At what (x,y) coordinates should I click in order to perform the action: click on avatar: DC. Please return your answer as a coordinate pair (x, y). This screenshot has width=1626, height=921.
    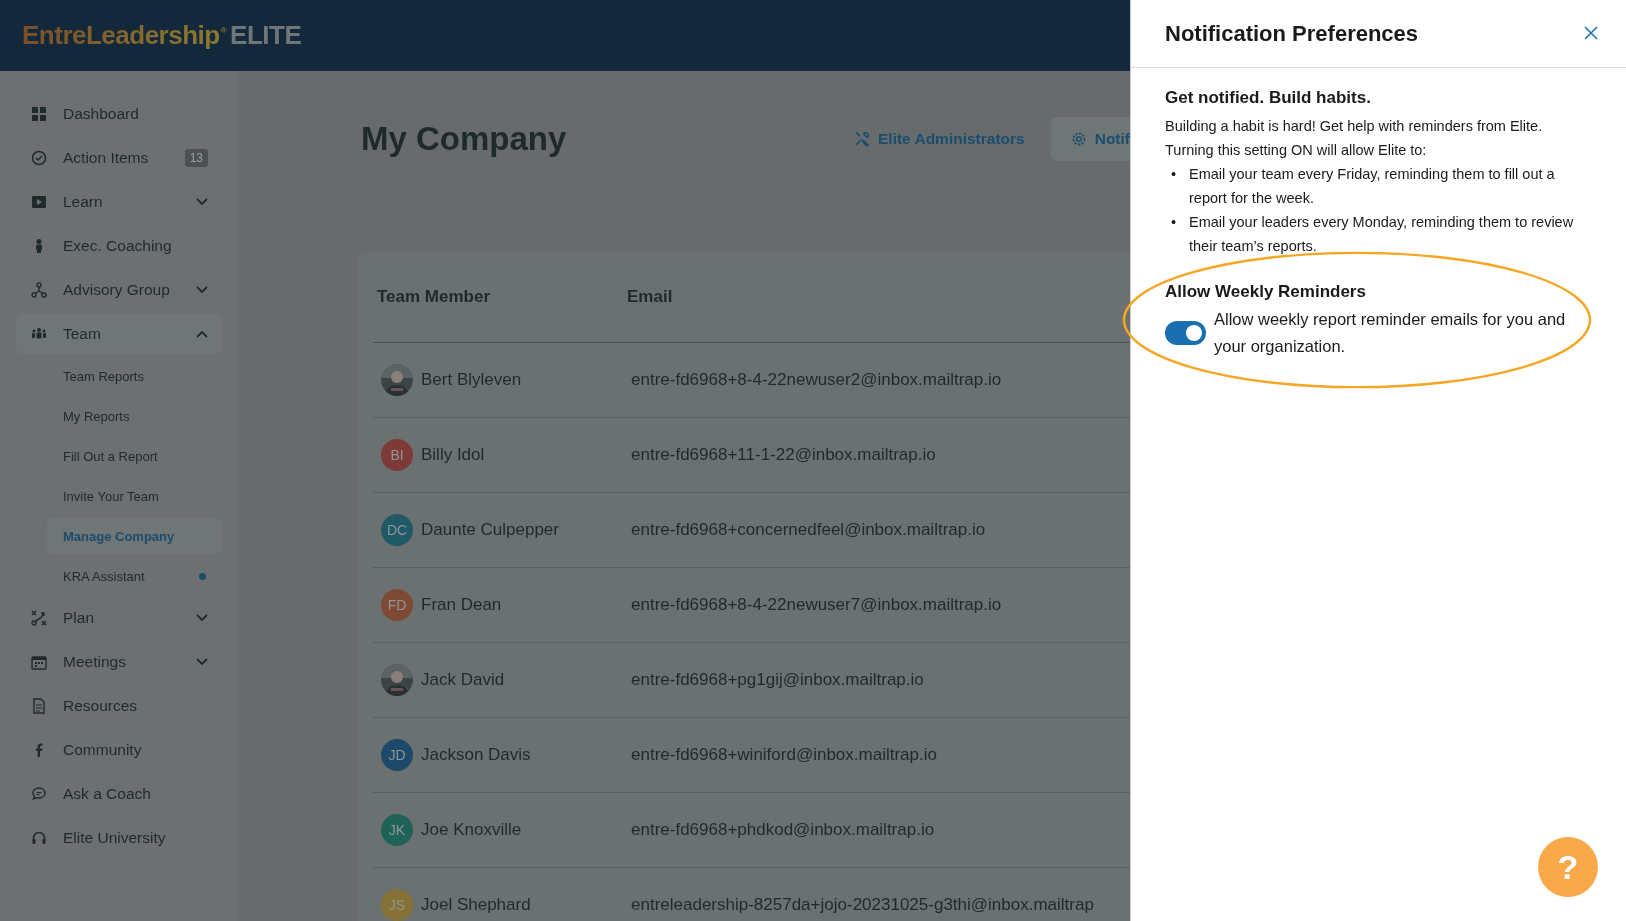
    Looking at the image, I should click on (397, 530).